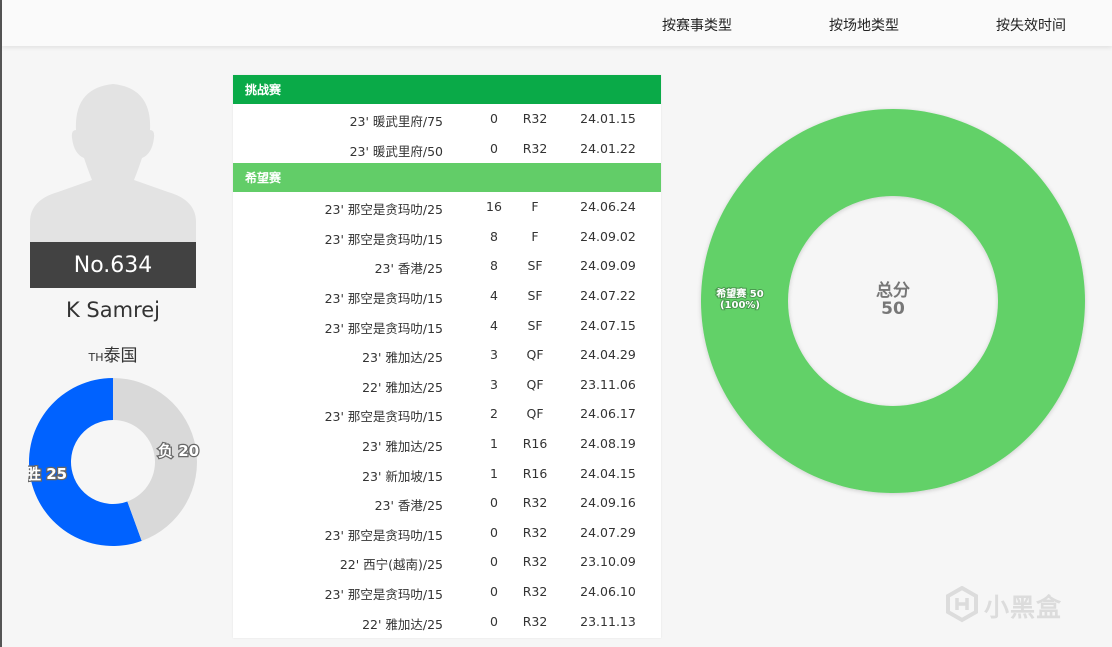 This screenshot has height=647, width=1112. What do you see at coordinates (608, 414) in the screenshot?
I see `date-cell: 24.06.17` at bounding box center [608, 414].